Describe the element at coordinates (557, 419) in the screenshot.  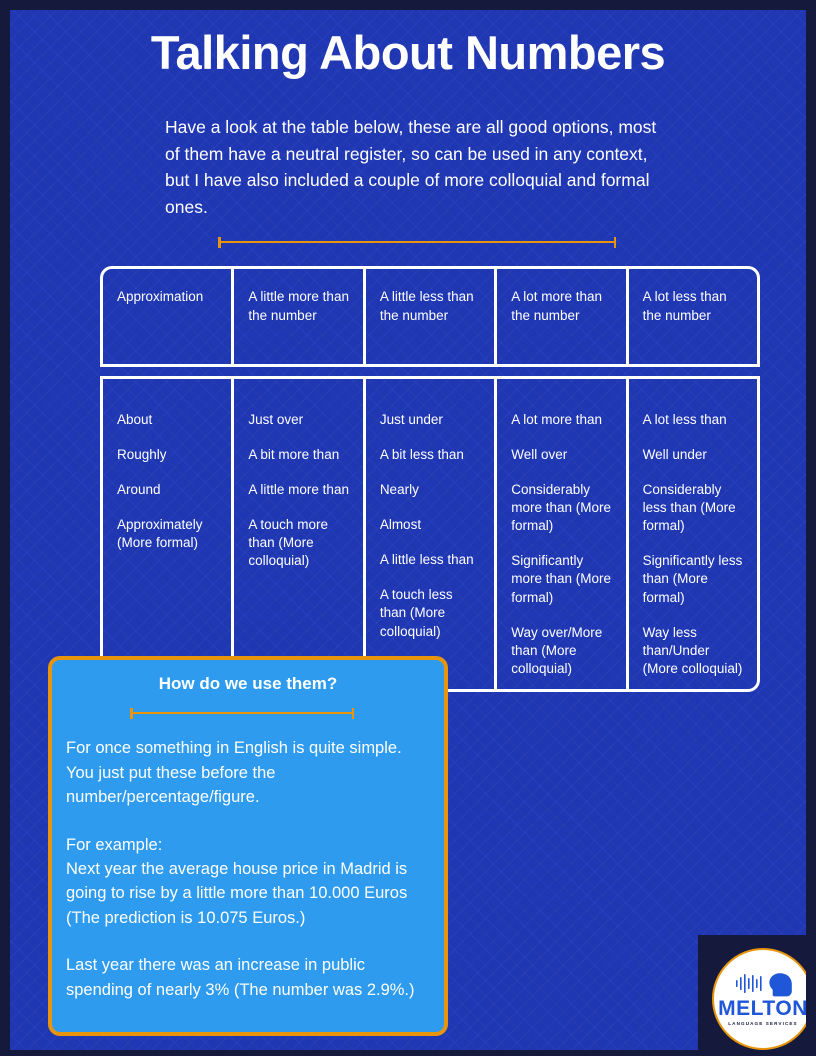
I see `list-item: A lot more than` at that location.